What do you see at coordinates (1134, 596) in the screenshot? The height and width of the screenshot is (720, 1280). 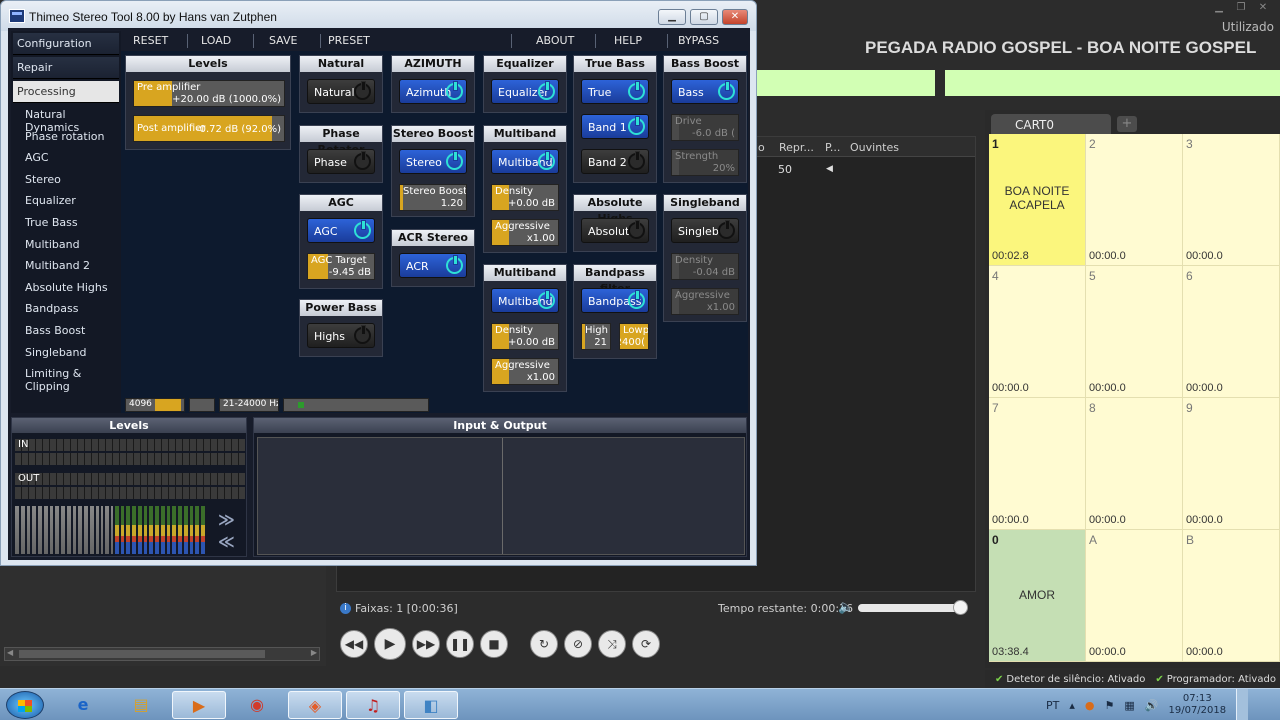 I see `cart-slot-a: A 00:00.0` at bounding box center [1134, 596].